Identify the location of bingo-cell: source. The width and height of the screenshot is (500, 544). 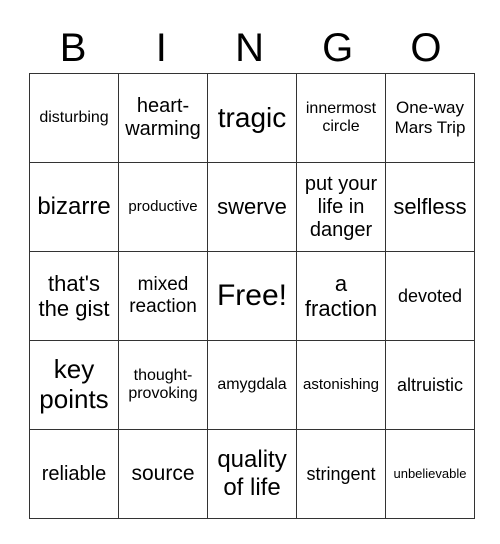
(163, 474).